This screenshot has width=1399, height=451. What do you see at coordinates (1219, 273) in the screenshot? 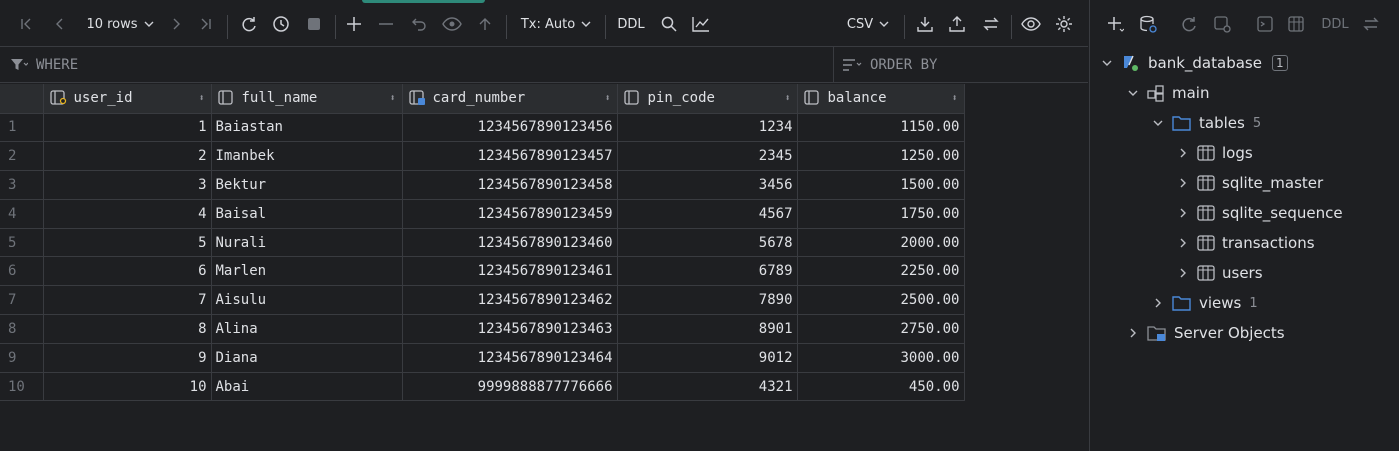
I see `tree-node-table-users: users` at bounding box center [1219, 273].